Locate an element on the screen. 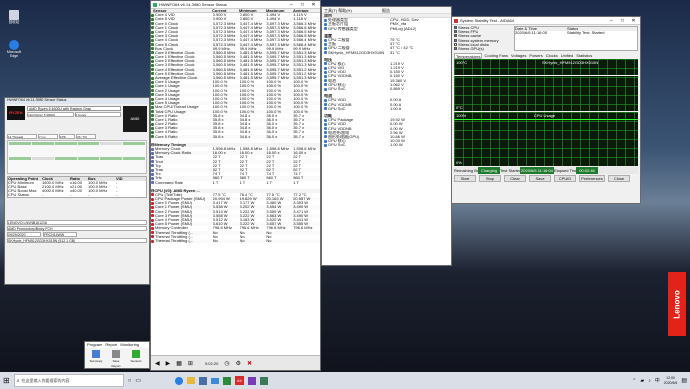 The image size is (690, 389). col-current: Current is located at coordinates (225, 10).